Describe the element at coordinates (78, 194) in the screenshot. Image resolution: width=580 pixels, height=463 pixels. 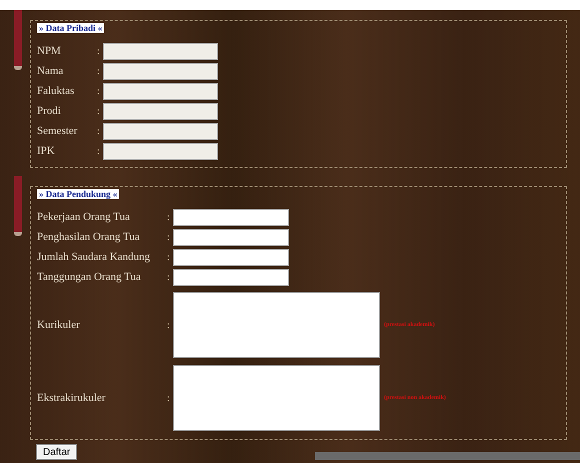
I see `section-legend: » Data Pendukung «` at that location.